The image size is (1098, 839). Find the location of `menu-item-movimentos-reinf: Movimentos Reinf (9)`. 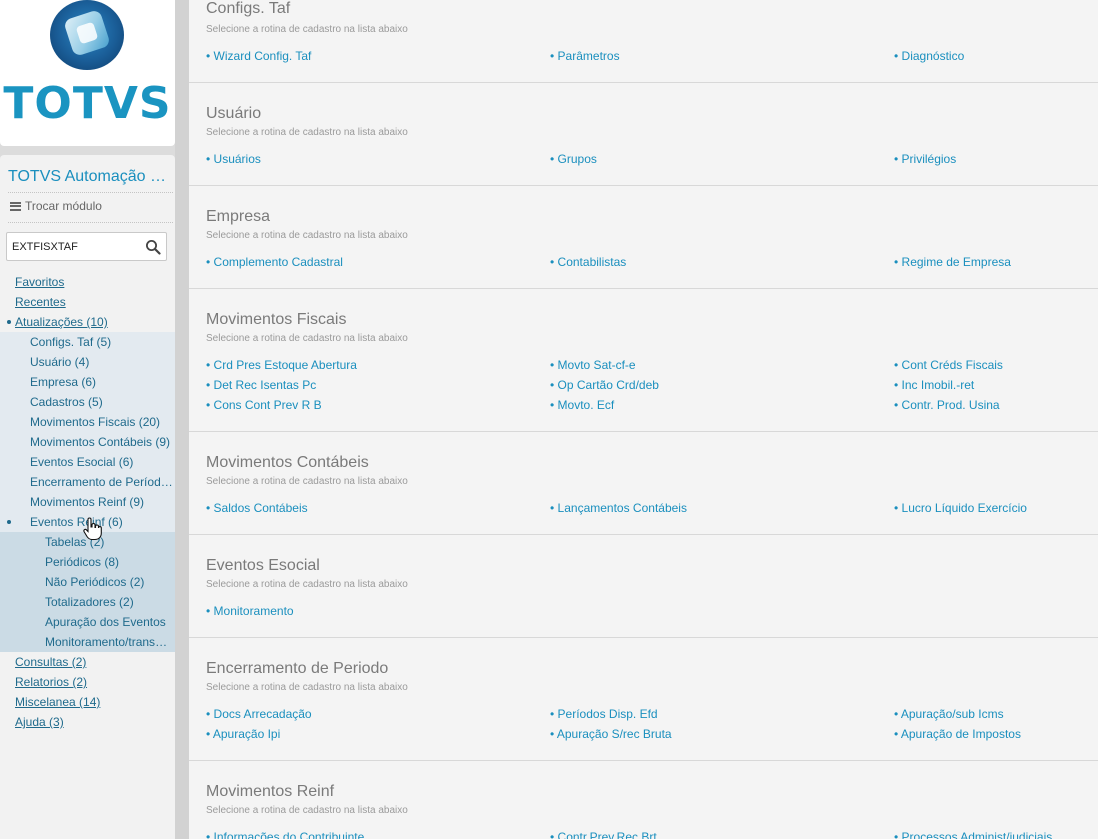

menu-item-movimentos-reinf: Movimentos Reinf (9) is located at coordinates (87, 502).